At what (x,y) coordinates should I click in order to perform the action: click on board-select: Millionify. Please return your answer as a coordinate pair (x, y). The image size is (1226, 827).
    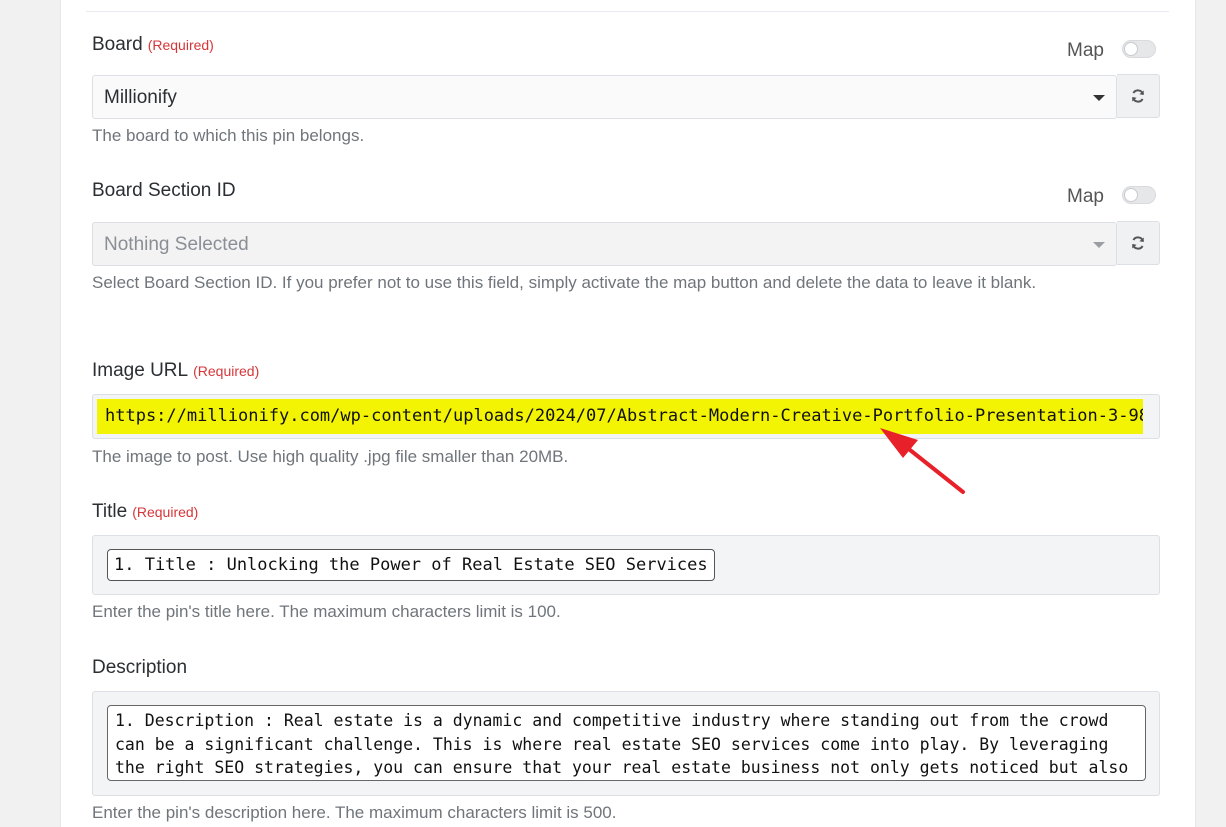
    Looking at the image, I should click on (604, 97).